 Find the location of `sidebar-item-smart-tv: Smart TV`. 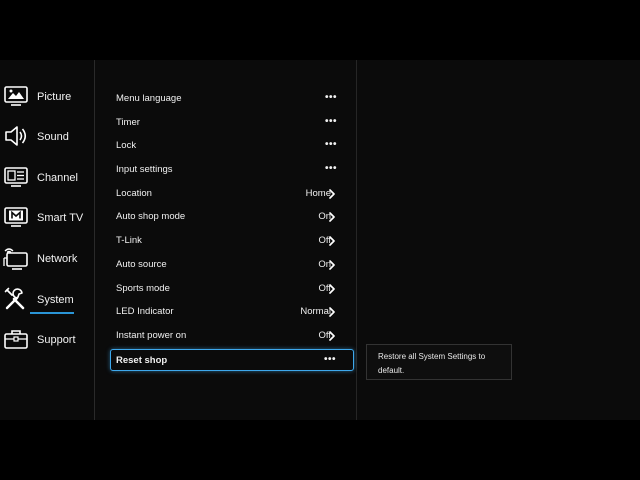

sidebar-item-smart-tv: Smart TV is located at coordinates (47, 218).